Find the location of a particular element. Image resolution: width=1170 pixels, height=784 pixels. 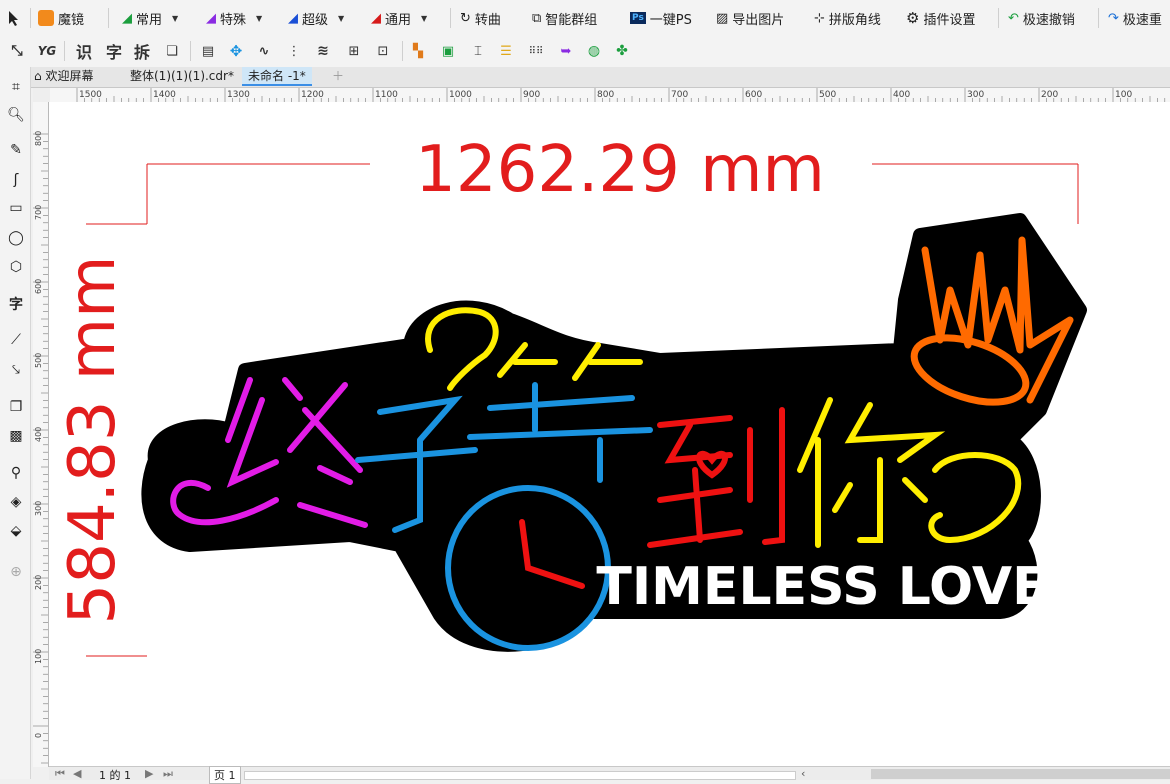

group-icon: ⧉ is located at coordinates (537, 18).